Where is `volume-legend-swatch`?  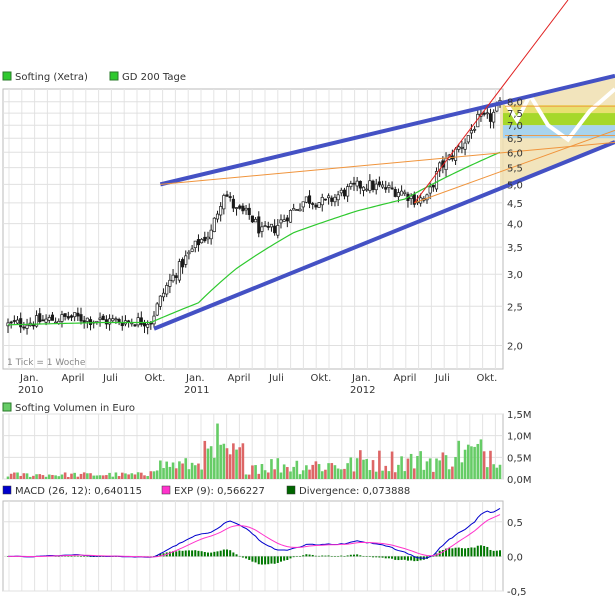
volume-legend-swatch is located at coordinates (7, 407).